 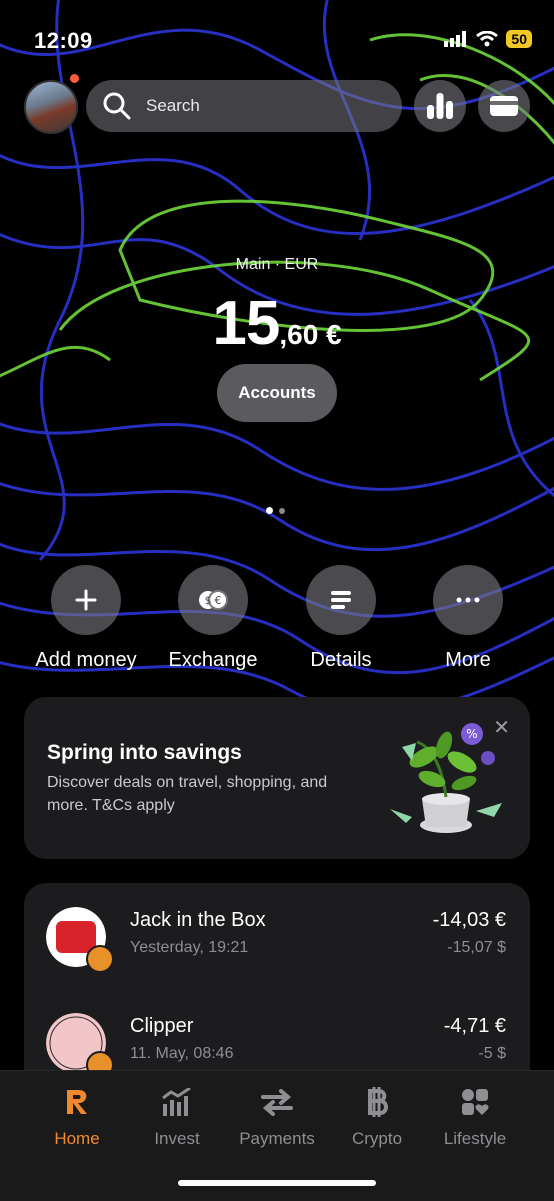 I want to click on plus-icon, so click(x=86, y=600).